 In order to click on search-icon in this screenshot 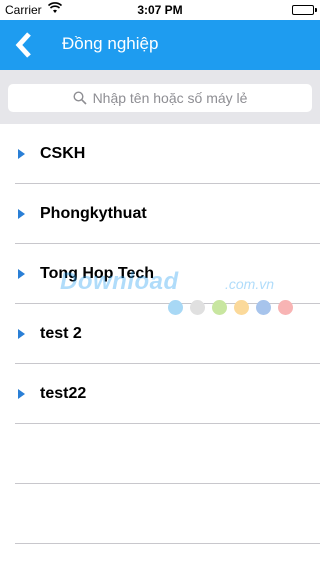, I will do `click(80, 98)`.